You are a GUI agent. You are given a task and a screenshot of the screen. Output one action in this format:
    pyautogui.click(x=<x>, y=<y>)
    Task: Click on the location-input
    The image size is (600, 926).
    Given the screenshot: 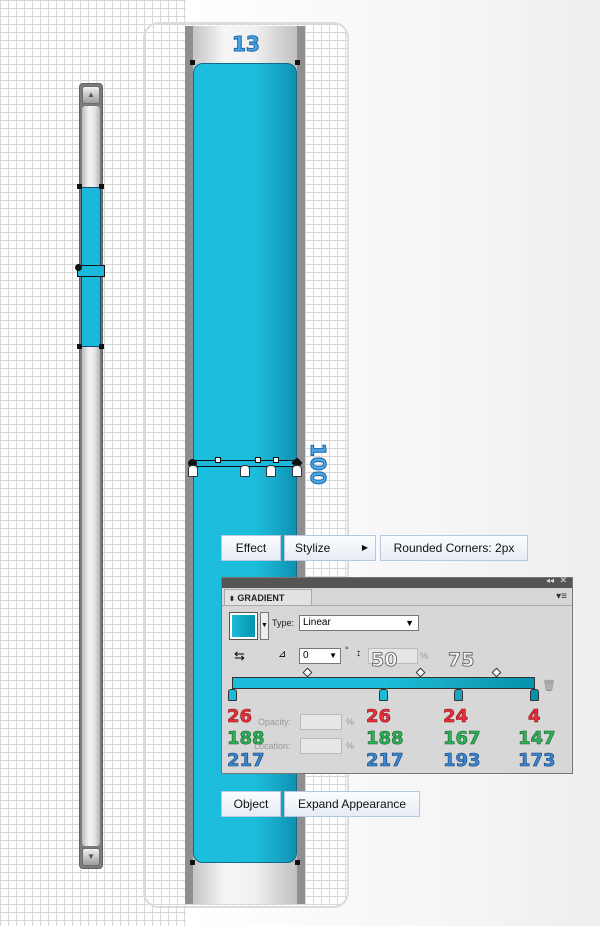 What is the action you would take?
    pyautogui.click(x=321, y=746)
    